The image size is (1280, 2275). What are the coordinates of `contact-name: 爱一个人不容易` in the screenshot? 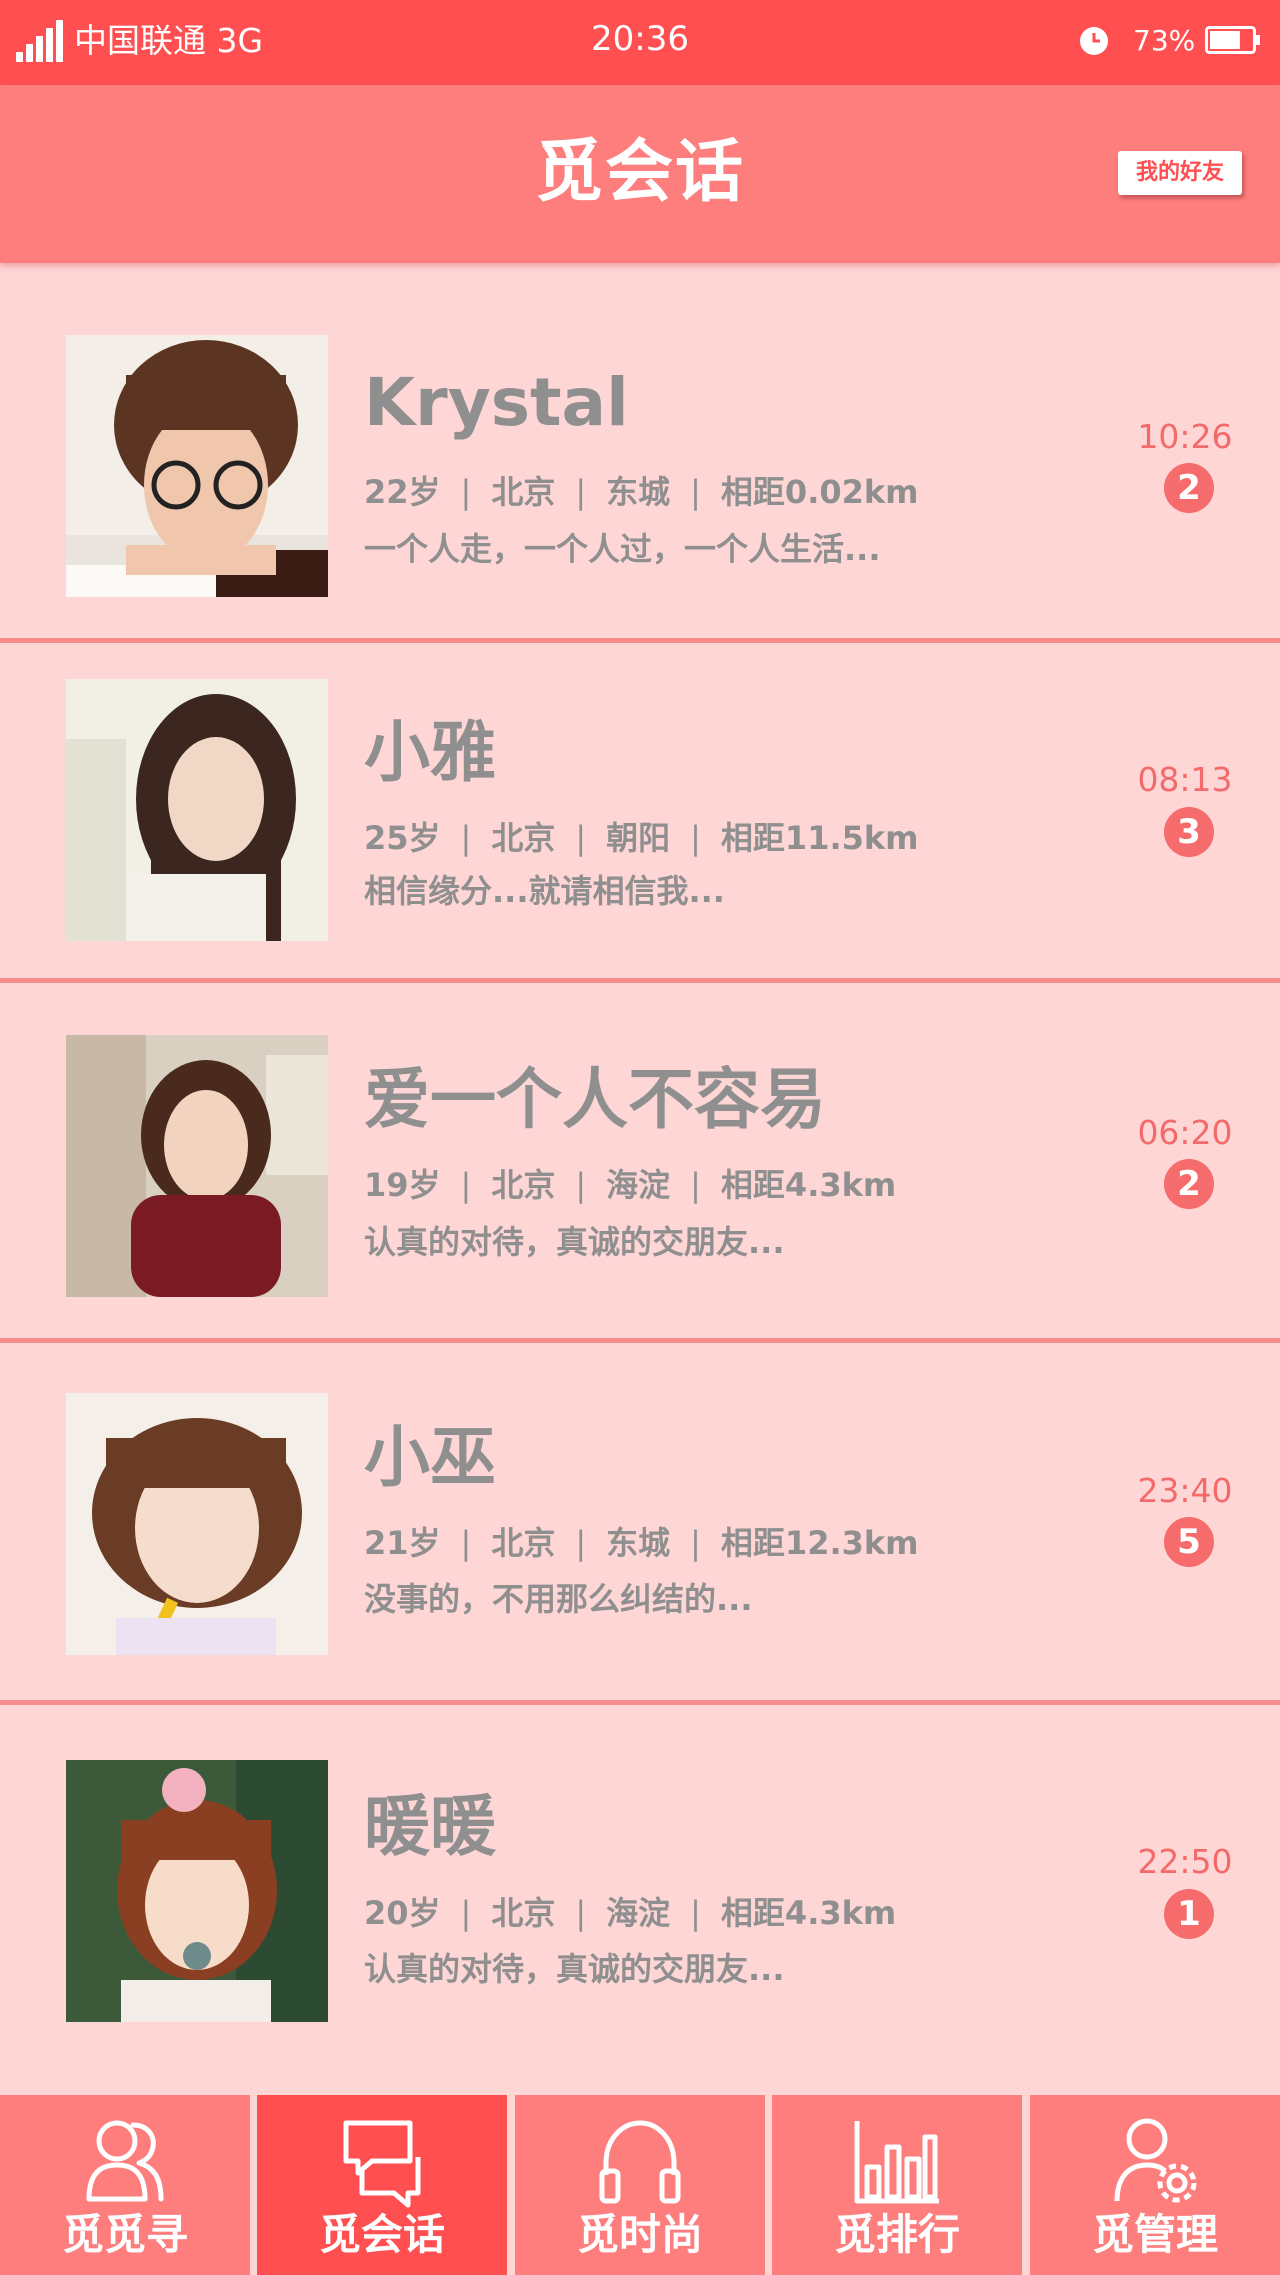 It's located at (595, 1099).